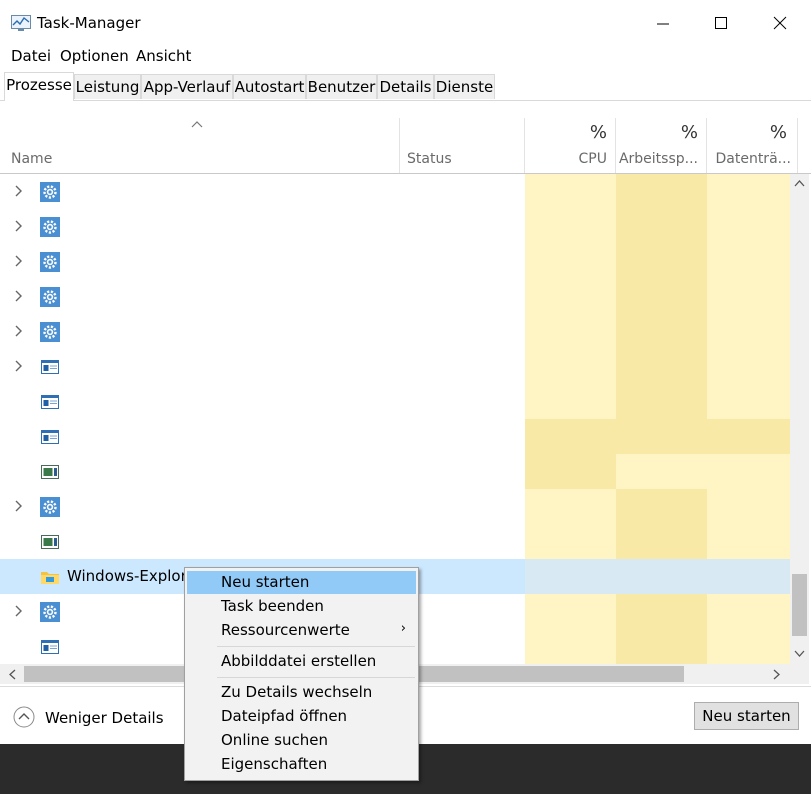 This screenshot has height=794, width=811. What do you see at coordinates (592, 159) in the screenshot?
I see `column-cpu-label: CPU` at bounding box center [592, 159].